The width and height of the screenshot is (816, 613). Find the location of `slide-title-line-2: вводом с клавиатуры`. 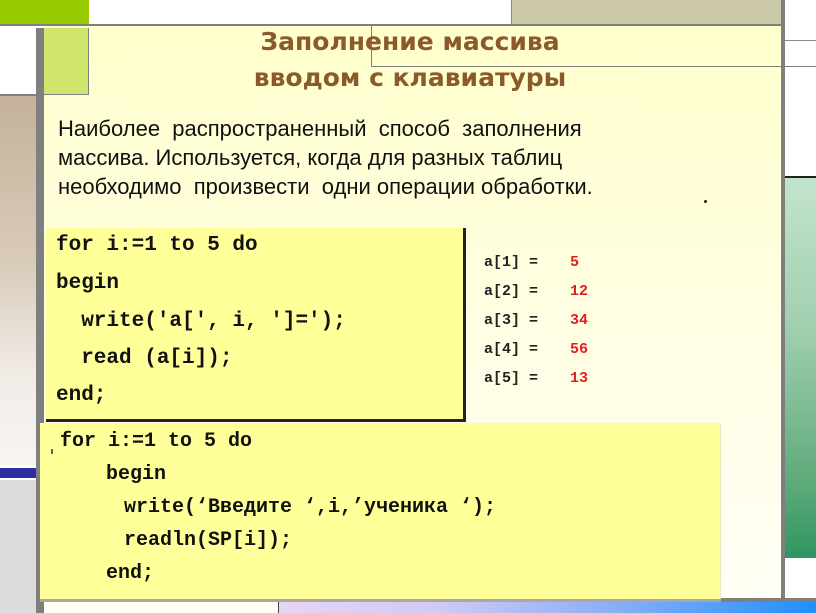

slide-title-line-2: вводом с клавиатуры is located at coordinates (410, 77).